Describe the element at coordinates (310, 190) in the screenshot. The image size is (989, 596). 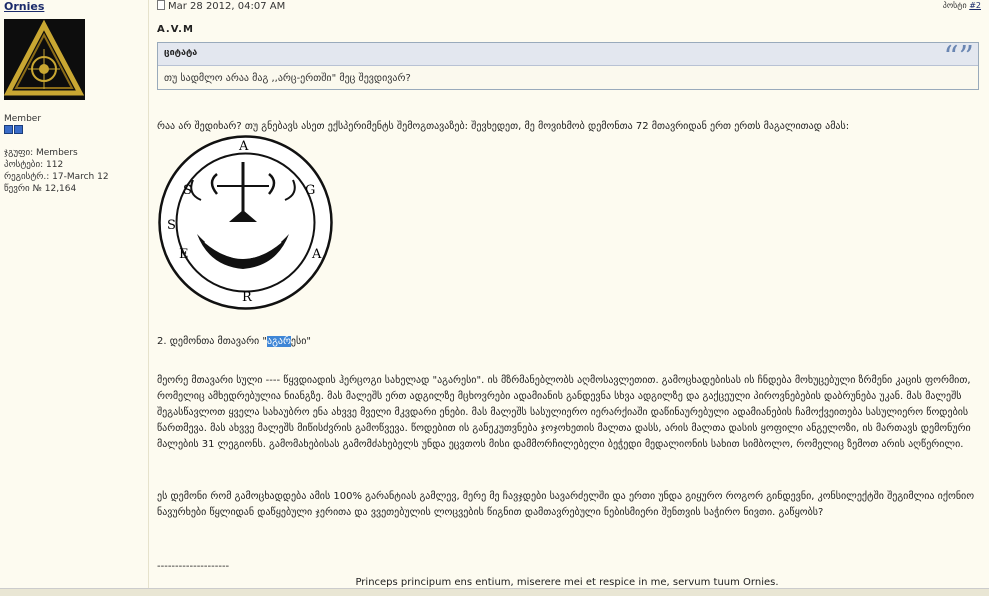
I see `sigil-letter: G` at that location.